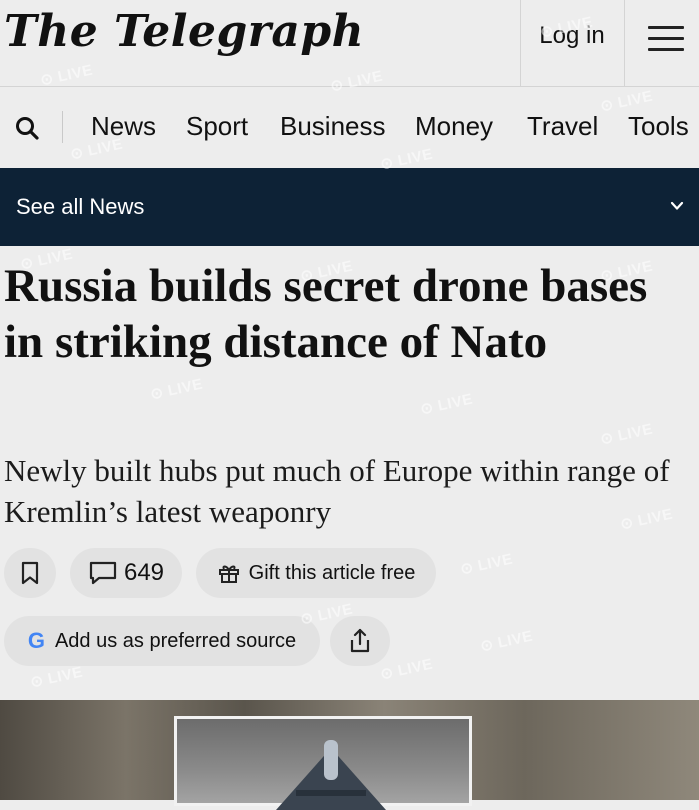 This screenshot has height=810, width=699. I want to click on preferred-source-button: G Add us as preferred source, so click(162, 641).